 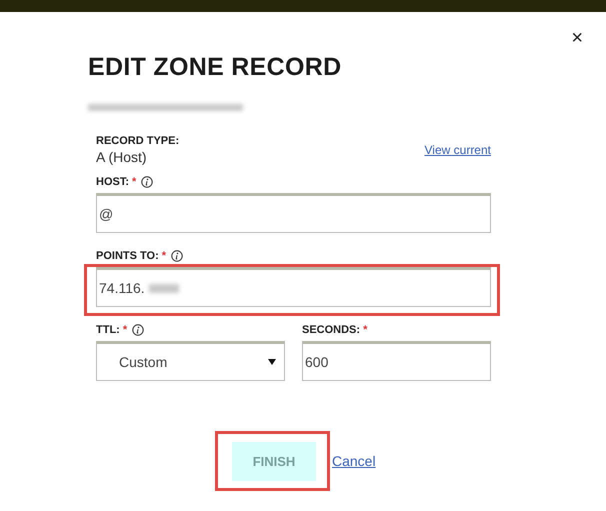 What do you see at coordinates (331, 330) in the screenshot?
I see `field-label: SECONDS:` at bounding box center [331, 330].